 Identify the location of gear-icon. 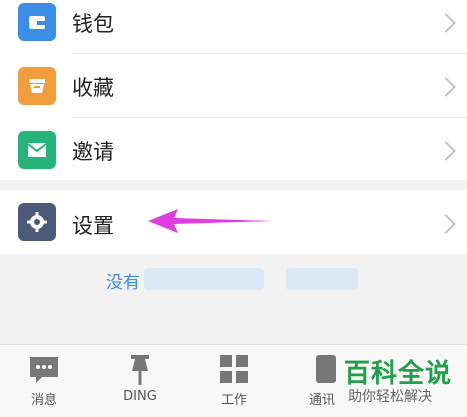
(37, 222).